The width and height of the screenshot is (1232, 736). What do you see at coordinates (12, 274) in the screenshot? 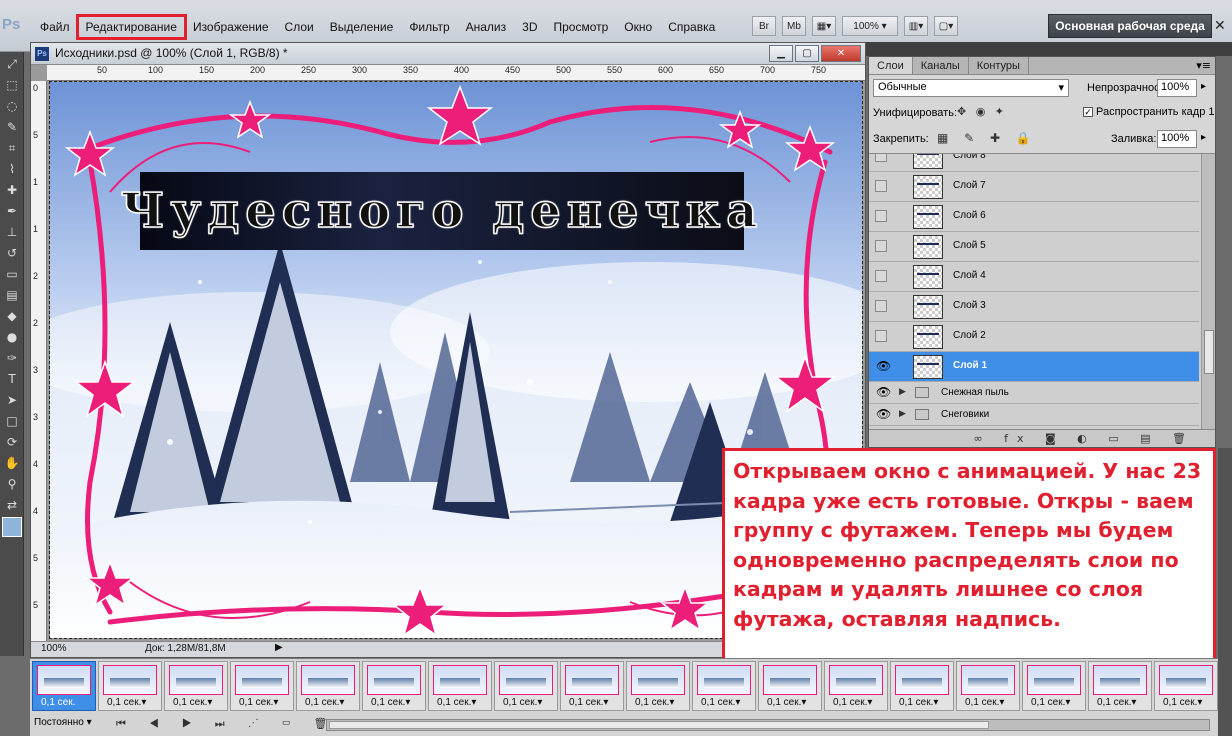
I see `eraser-tool-icon: ▭` at bounding box center [12, 274].